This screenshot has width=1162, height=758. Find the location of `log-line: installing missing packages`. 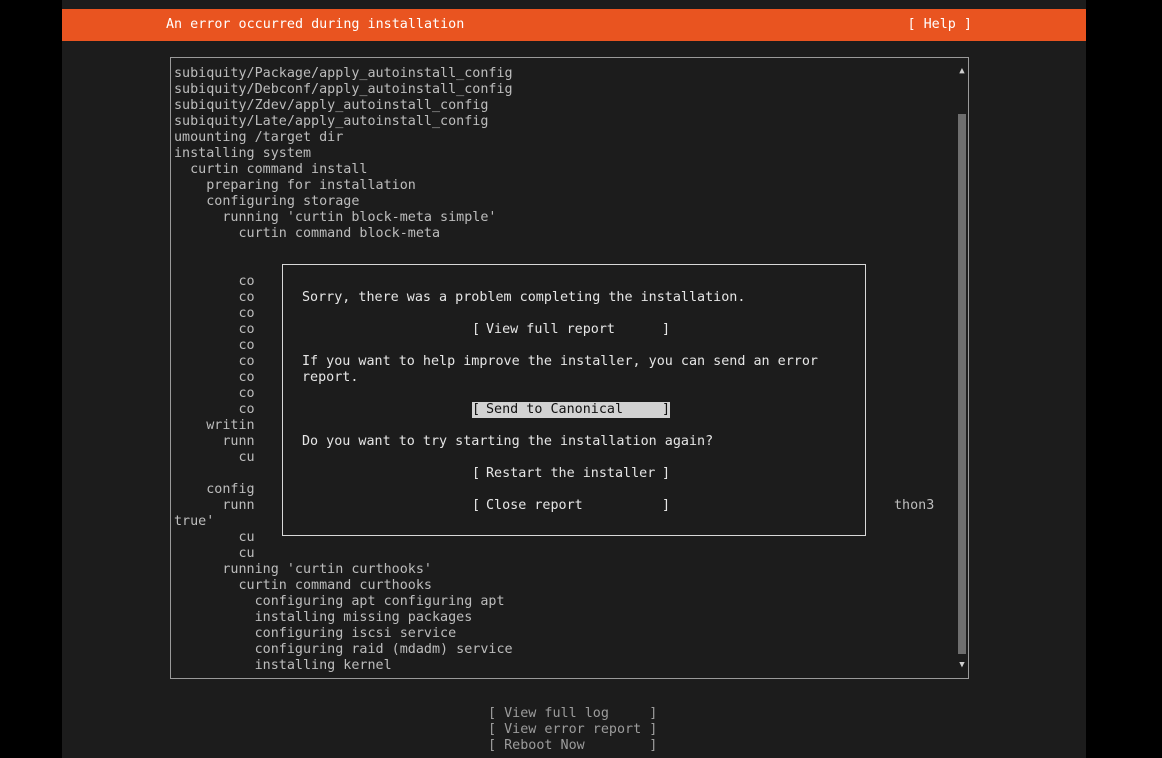

log-line: installing missing packages is located at coordinates (323, 617).